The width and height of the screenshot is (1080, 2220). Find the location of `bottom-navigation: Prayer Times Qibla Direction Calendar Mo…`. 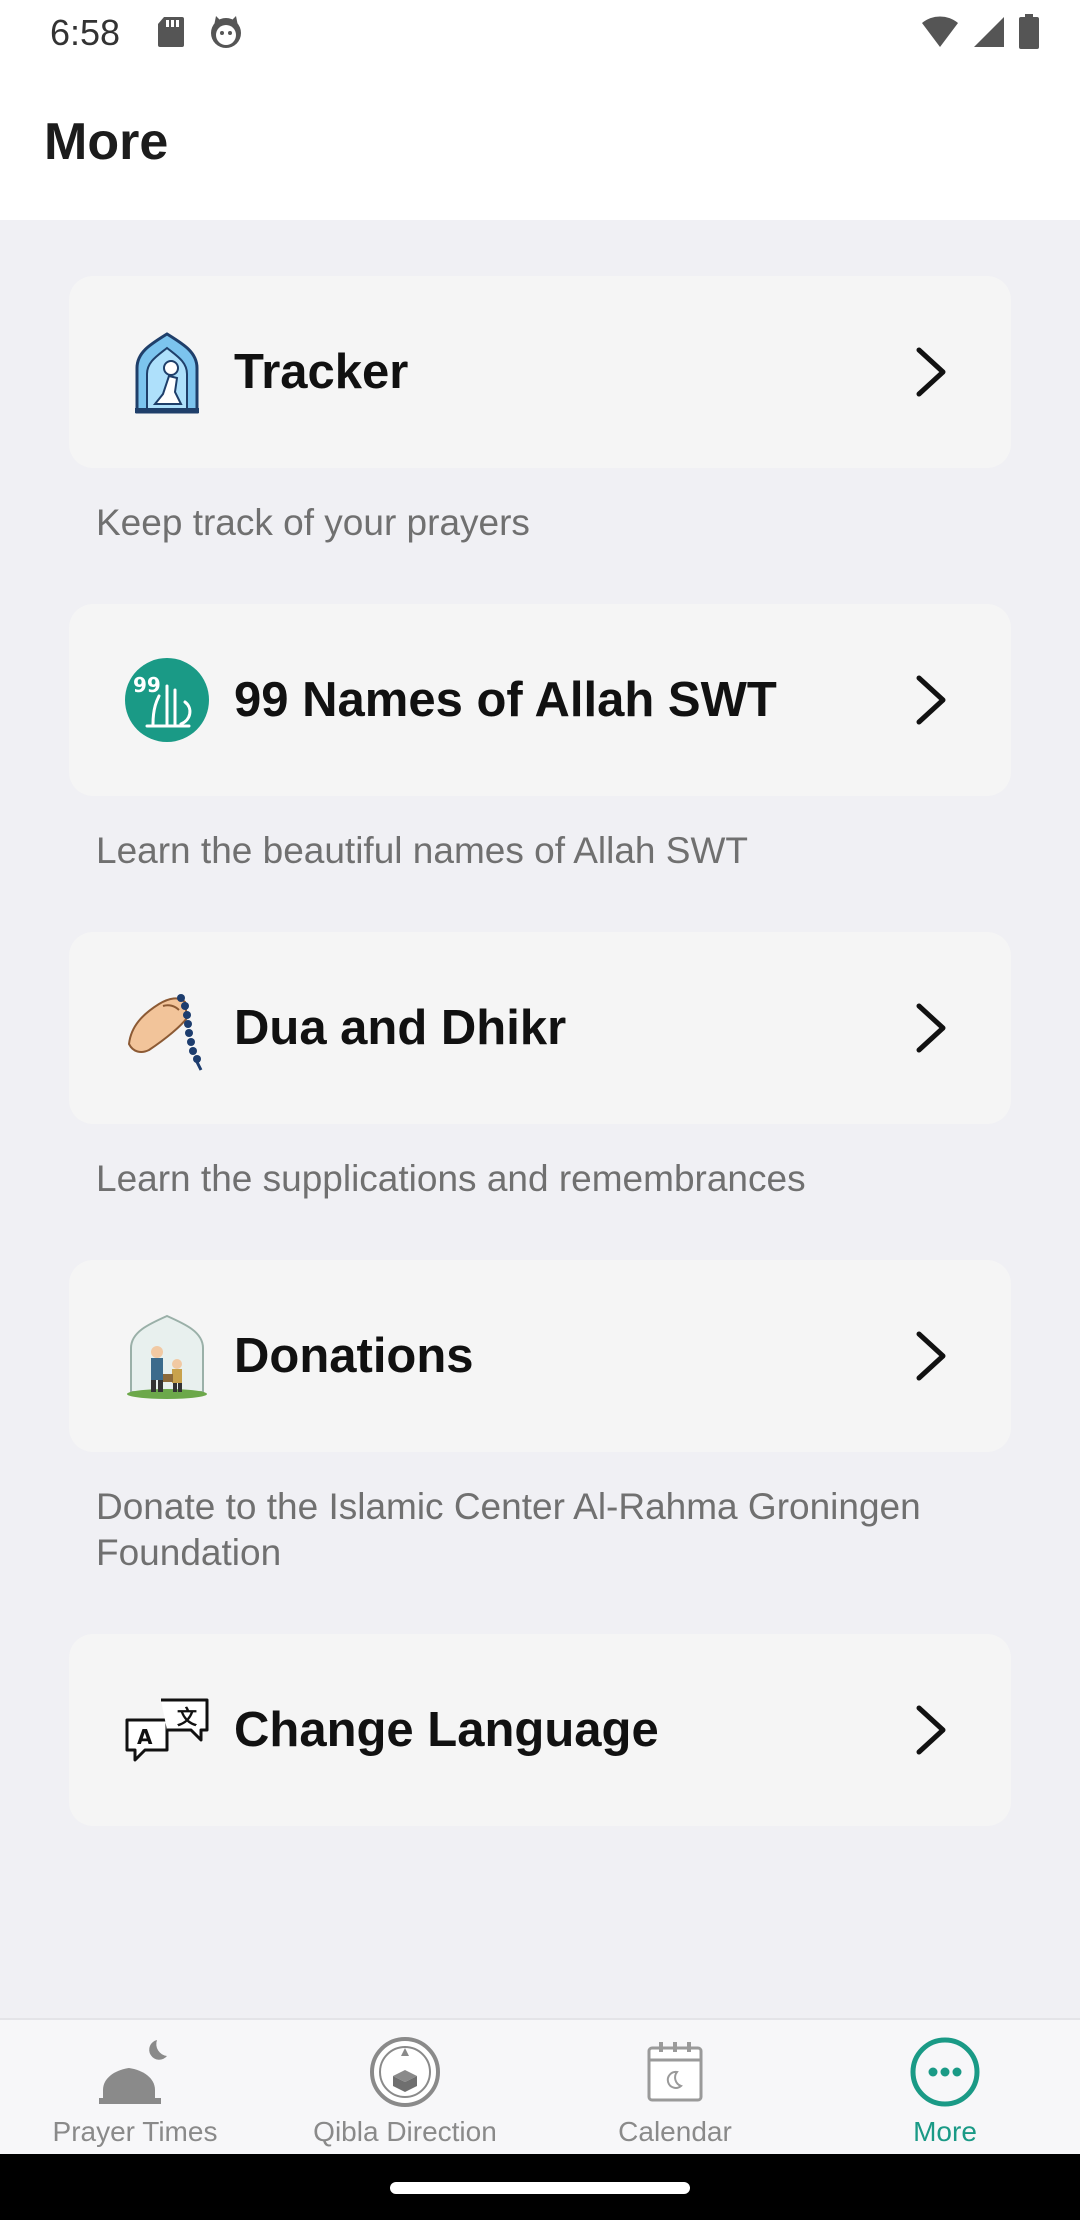

bottom-navigation: Prayer Times Qibla Direction Calendar Mo… is located at coordinates (540, 2086).